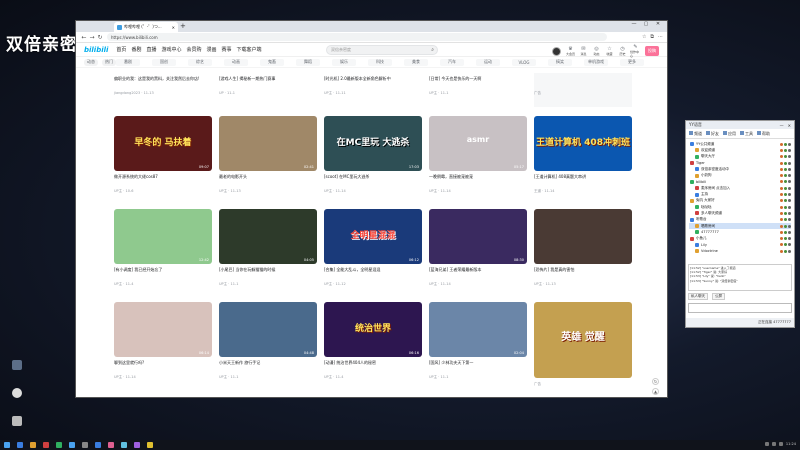 Image resolution: width=800 pixels, height=450 pixels. What do you see at coordinates (373, 284) in the screenshot?
I see `video-meta: UP主 · 11-12` at bounding box center [373, 284].